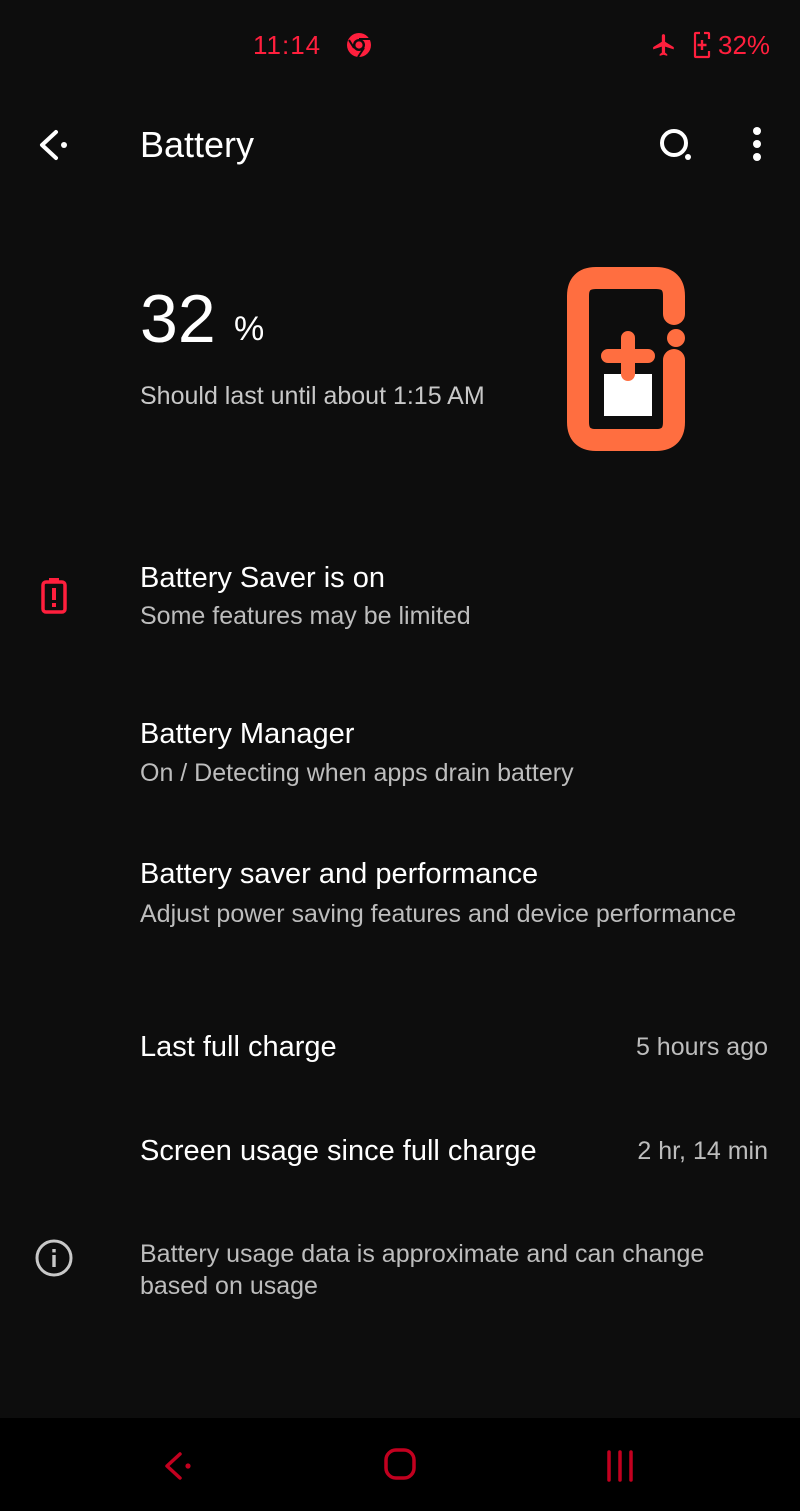 The width and height of the screenshot is (800, 1511). I want to click on battery-manager-title: Battery Manager, so click(247, 734).